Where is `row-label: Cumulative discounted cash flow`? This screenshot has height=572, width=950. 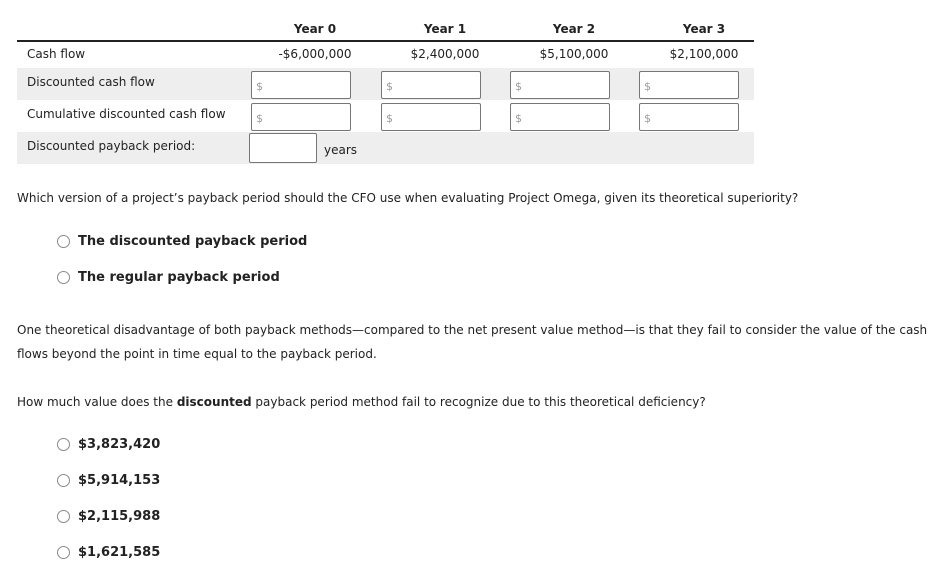
row-label: Cumulative discounted cash flow is located at coordinates (126, 114).